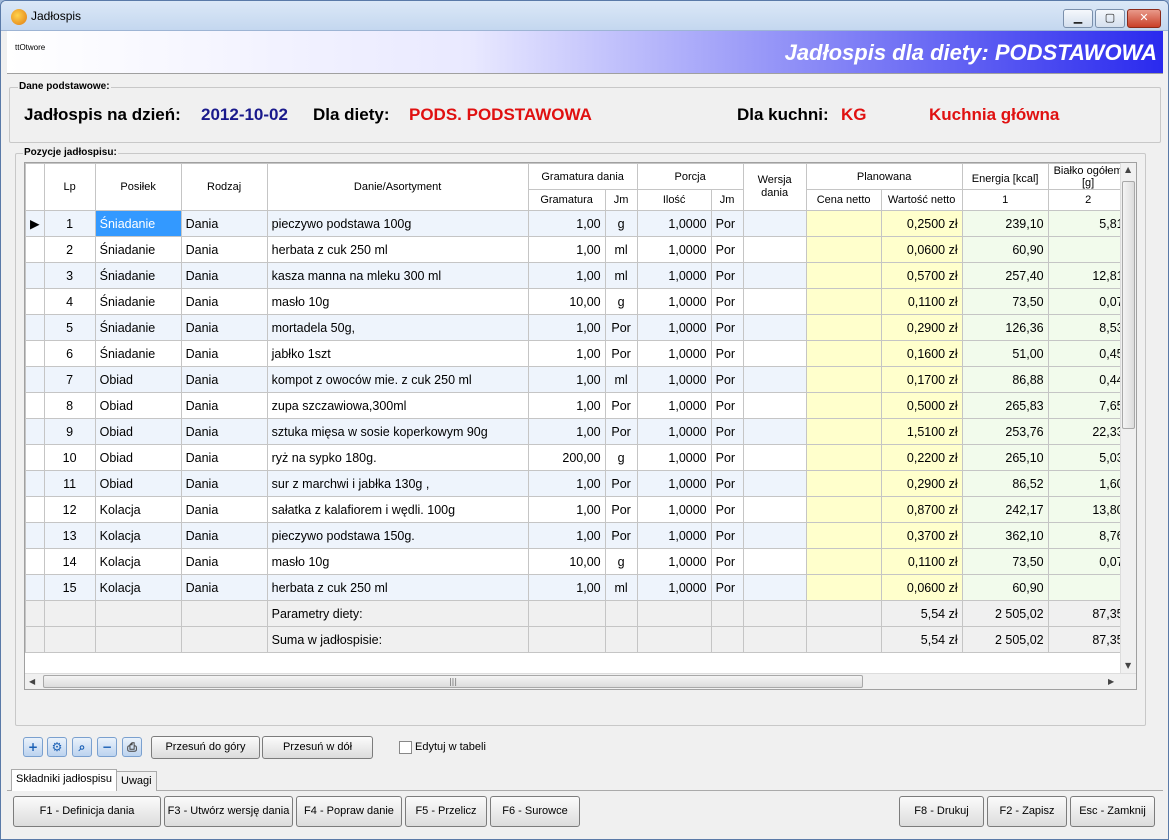 This screenshot has width=1169, height=840. I want to click on cell-bialko: 0,44, so click(1088, 379).